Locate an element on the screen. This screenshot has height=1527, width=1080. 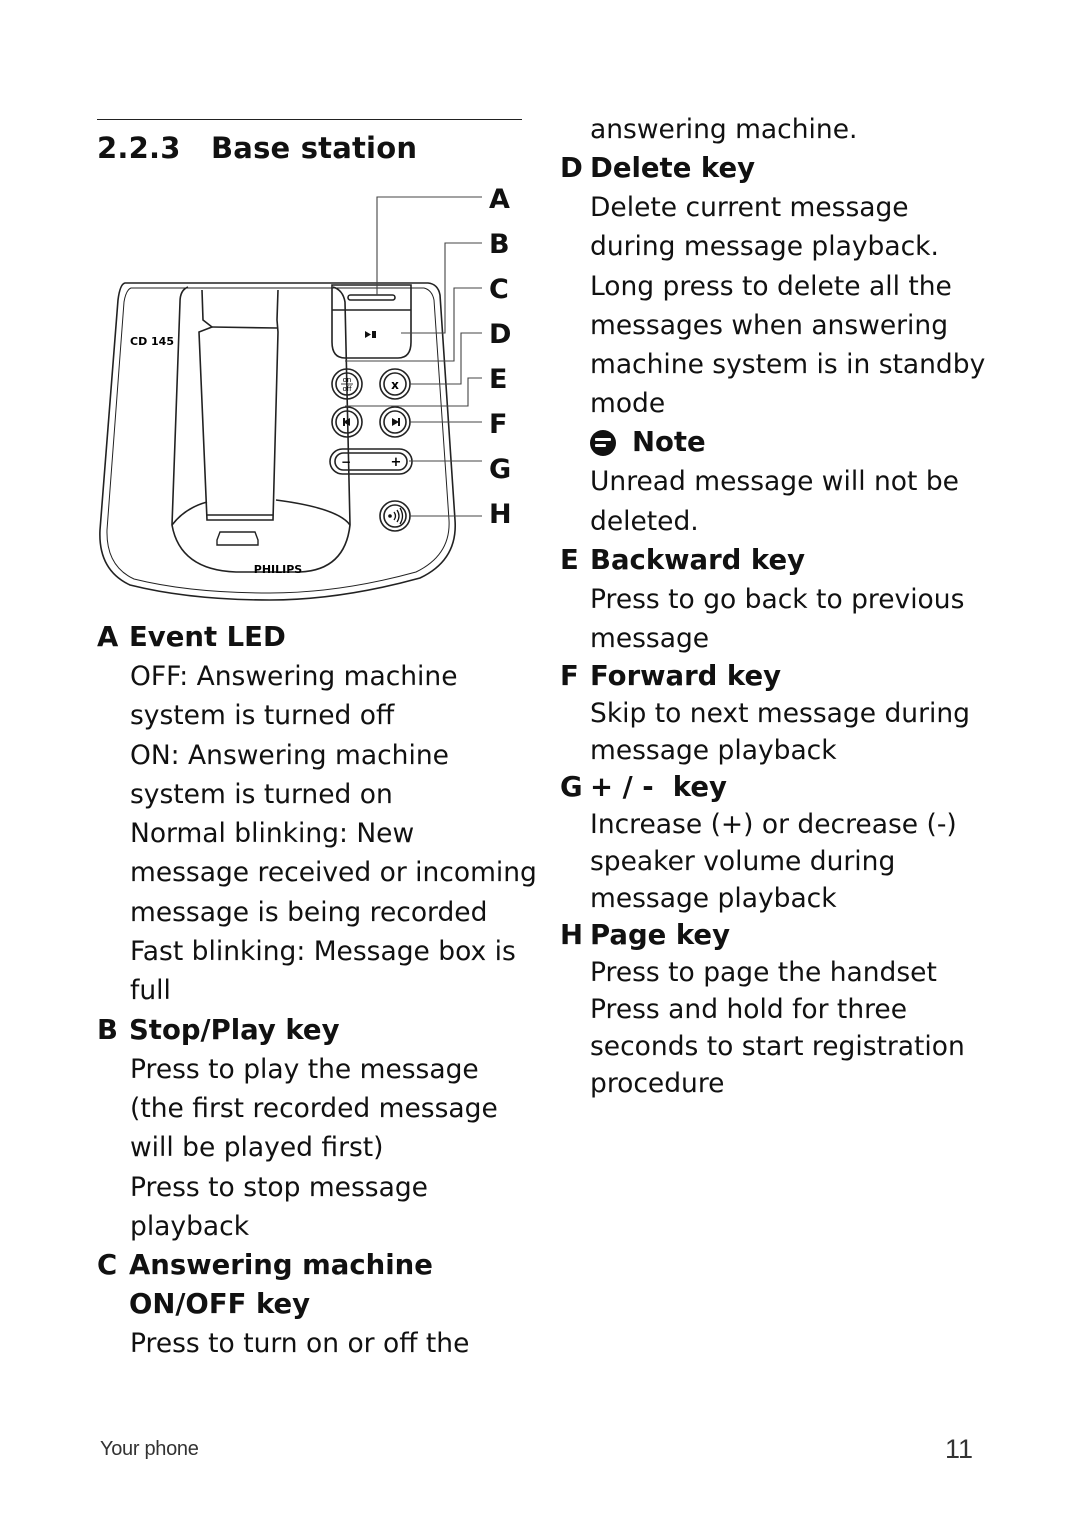
item-e-line: message is located at coordinates (650, 639).